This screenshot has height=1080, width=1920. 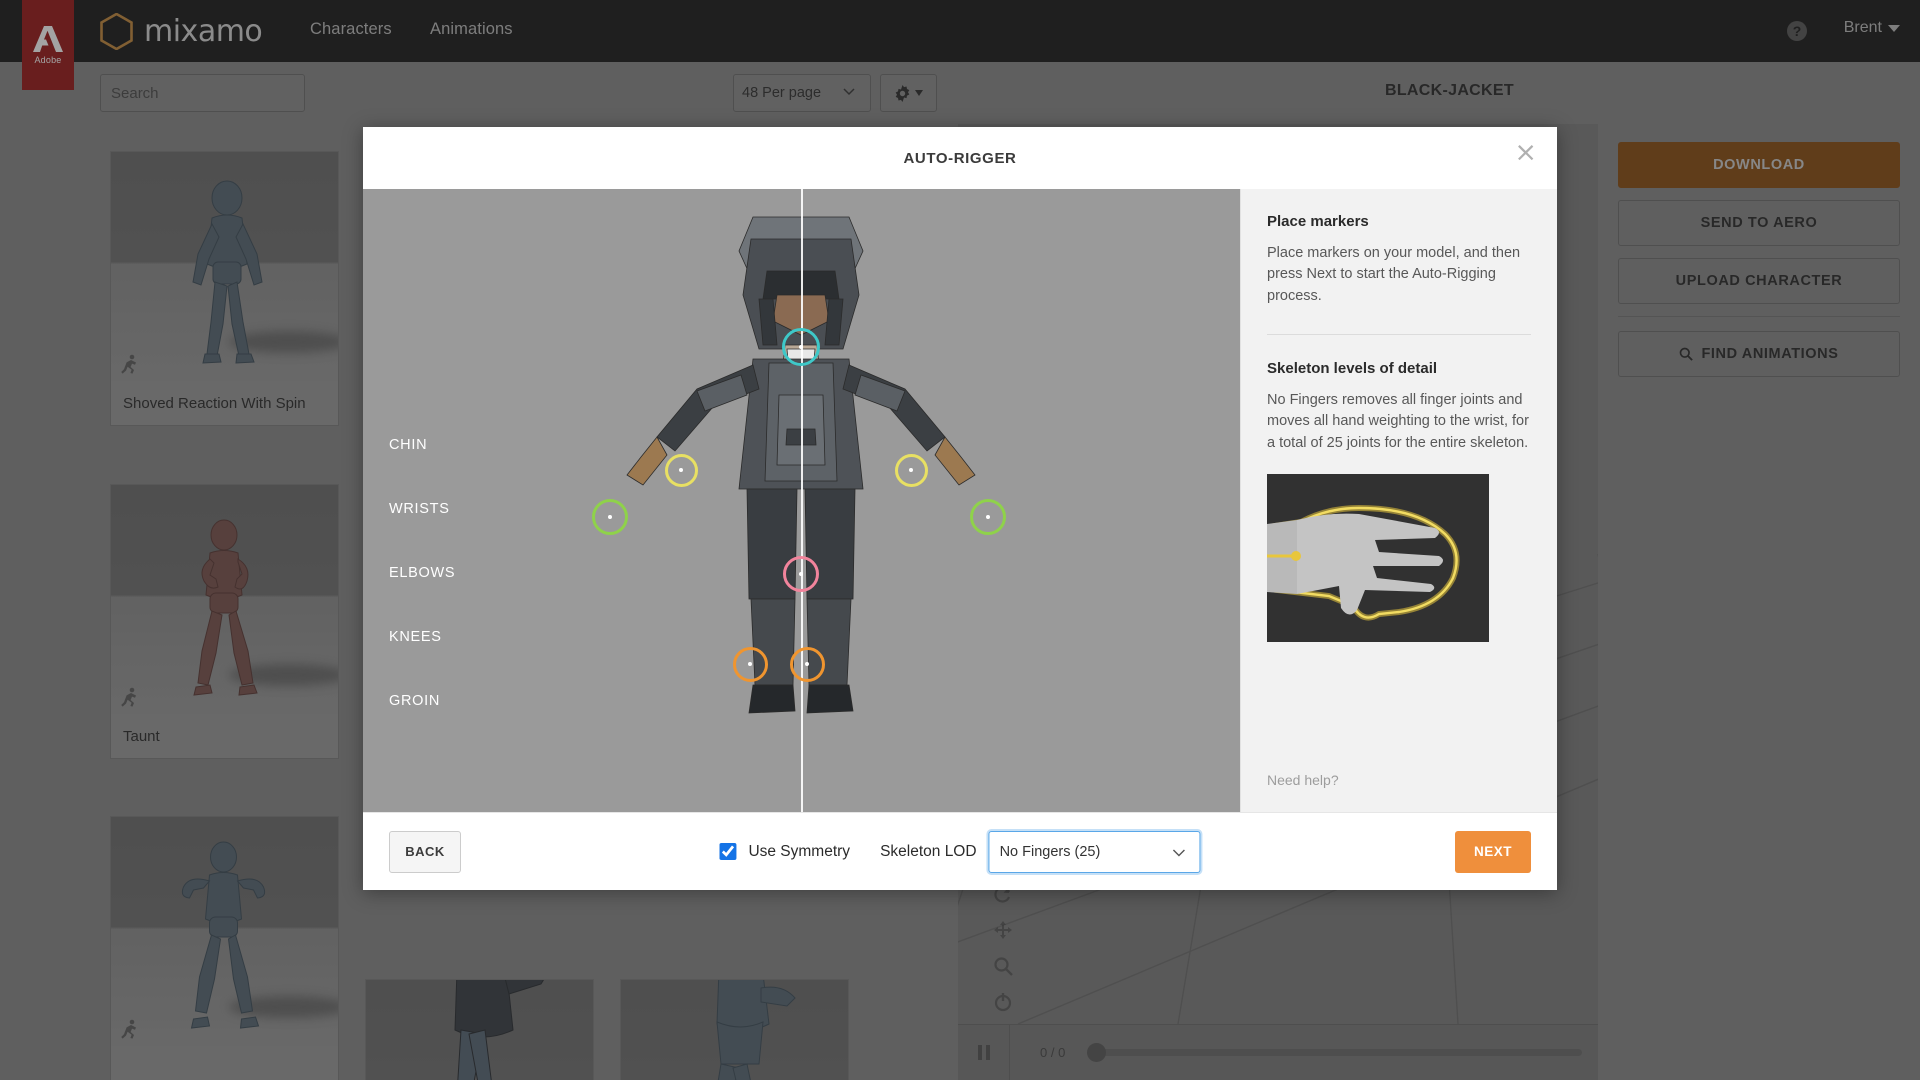 I want to click on skeleton-lod-select: No Fingers (25), so click(x=1094, y=851).